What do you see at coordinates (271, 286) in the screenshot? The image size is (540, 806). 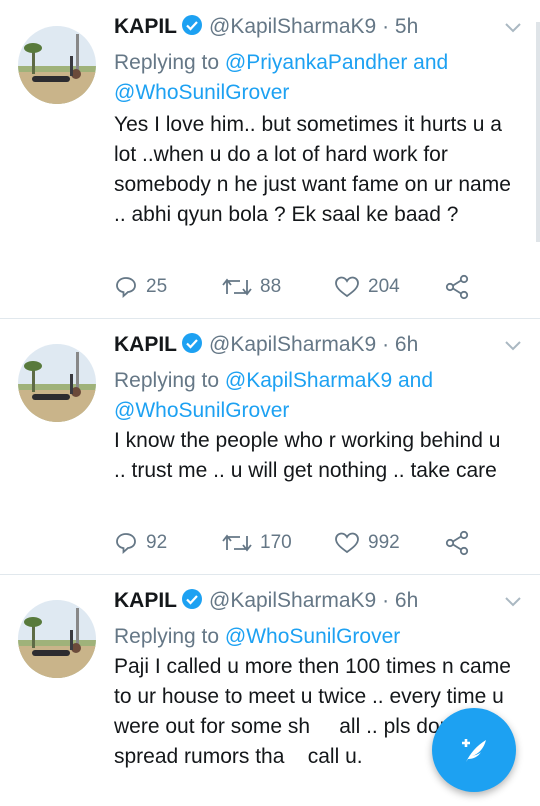 I see `retweet-count: 88` at bounding box center [271, 286].